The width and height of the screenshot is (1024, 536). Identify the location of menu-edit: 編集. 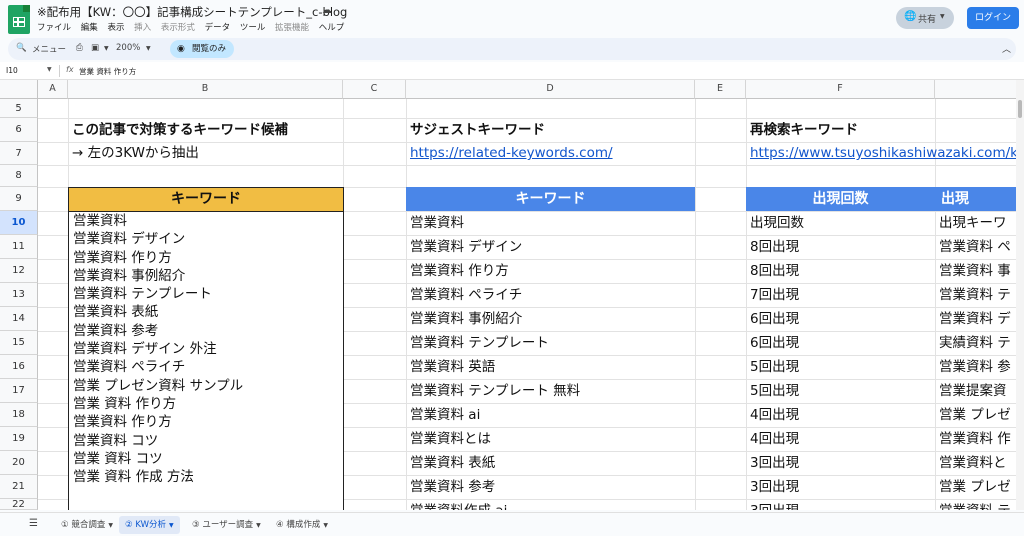
(89, 28).